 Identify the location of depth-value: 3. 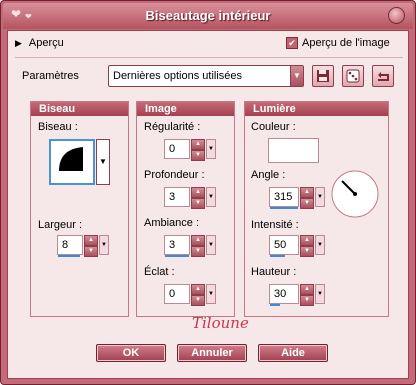
(172, 197).